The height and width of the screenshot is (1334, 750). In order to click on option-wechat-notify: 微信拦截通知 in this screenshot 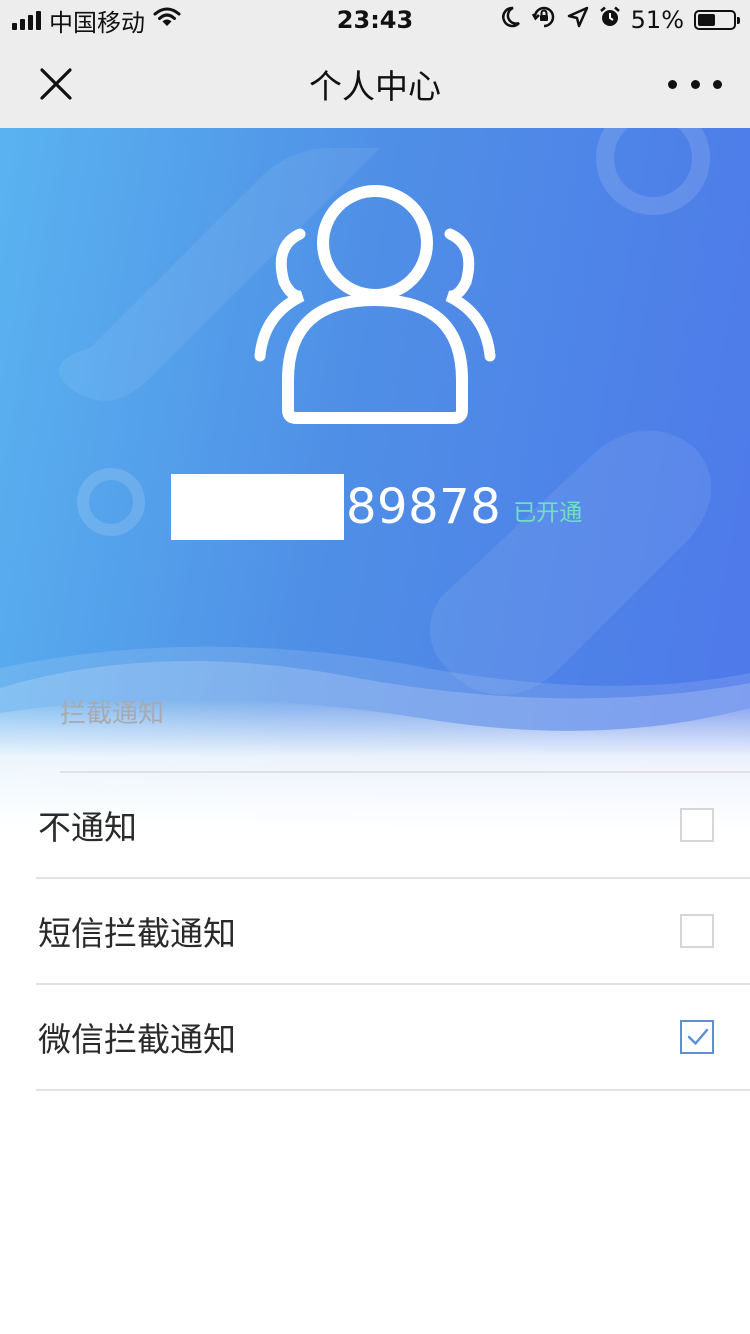, I will do `click(393, 1038)`.